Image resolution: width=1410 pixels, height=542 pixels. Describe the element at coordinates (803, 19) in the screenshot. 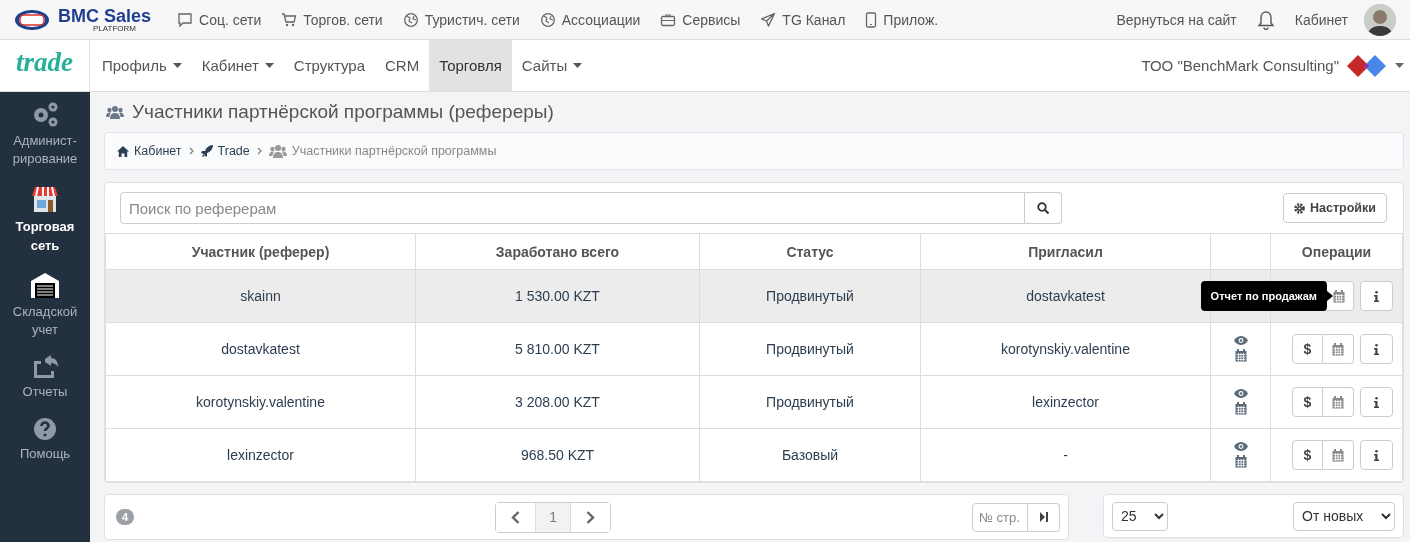

I see `top-nav-link: TG Канал` at that location.